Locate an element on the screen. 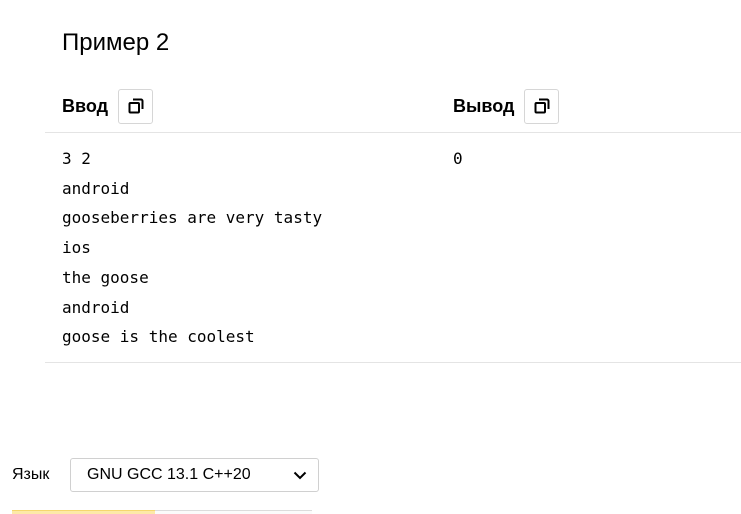 This screenshot has width=741, height=514. input-header-label: Ввод is located at coordinates (85, 105).